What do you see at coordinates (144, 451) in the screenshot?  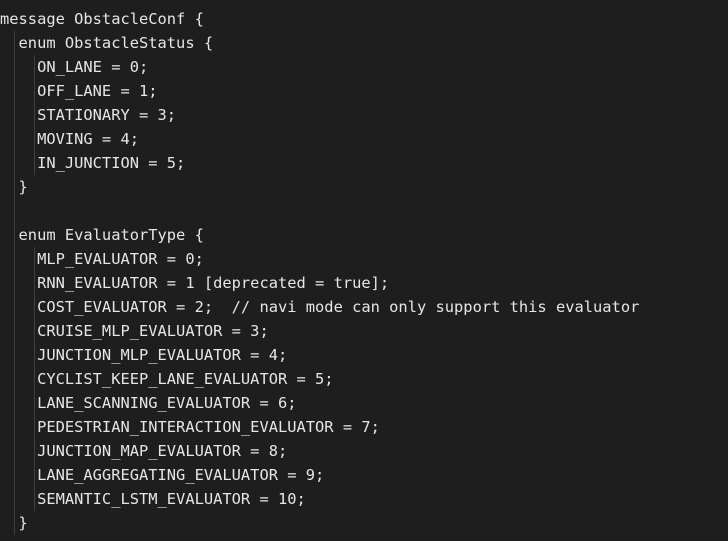 I see `code-text: JUNCTION_MAP_EVALUATOR = 8;` at bounding box center [144, 451].